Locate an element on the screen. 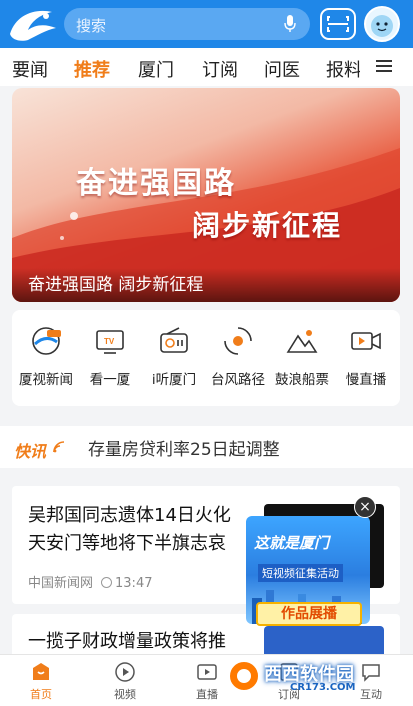 This screenshot has width=413, height=706. banner-caption: 奋进强国路 阔步新征程 is located at coordinates (206, 285).